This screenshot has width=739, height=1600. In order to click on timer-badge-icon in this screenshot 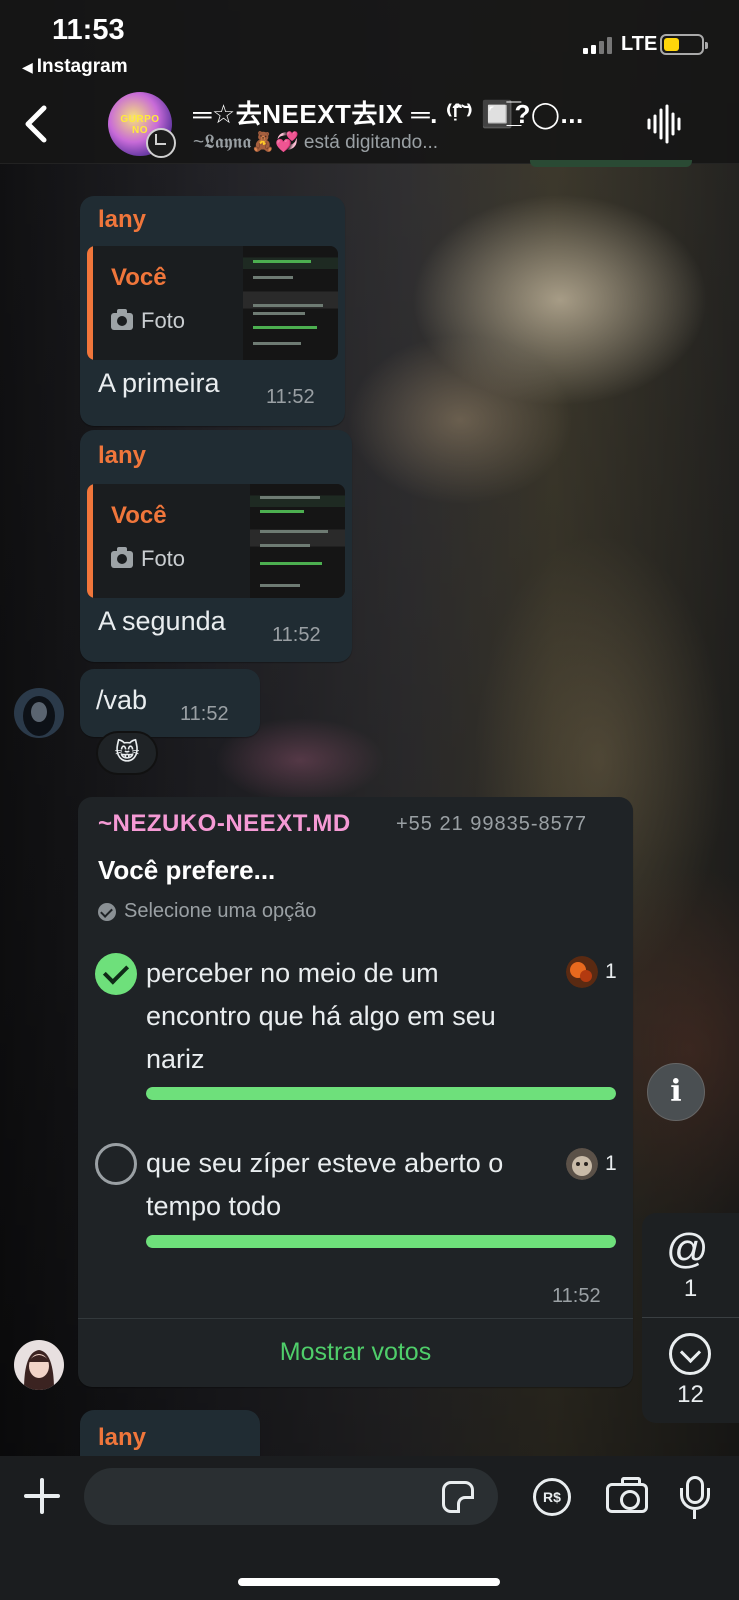, I will do `click(161, 143)`.